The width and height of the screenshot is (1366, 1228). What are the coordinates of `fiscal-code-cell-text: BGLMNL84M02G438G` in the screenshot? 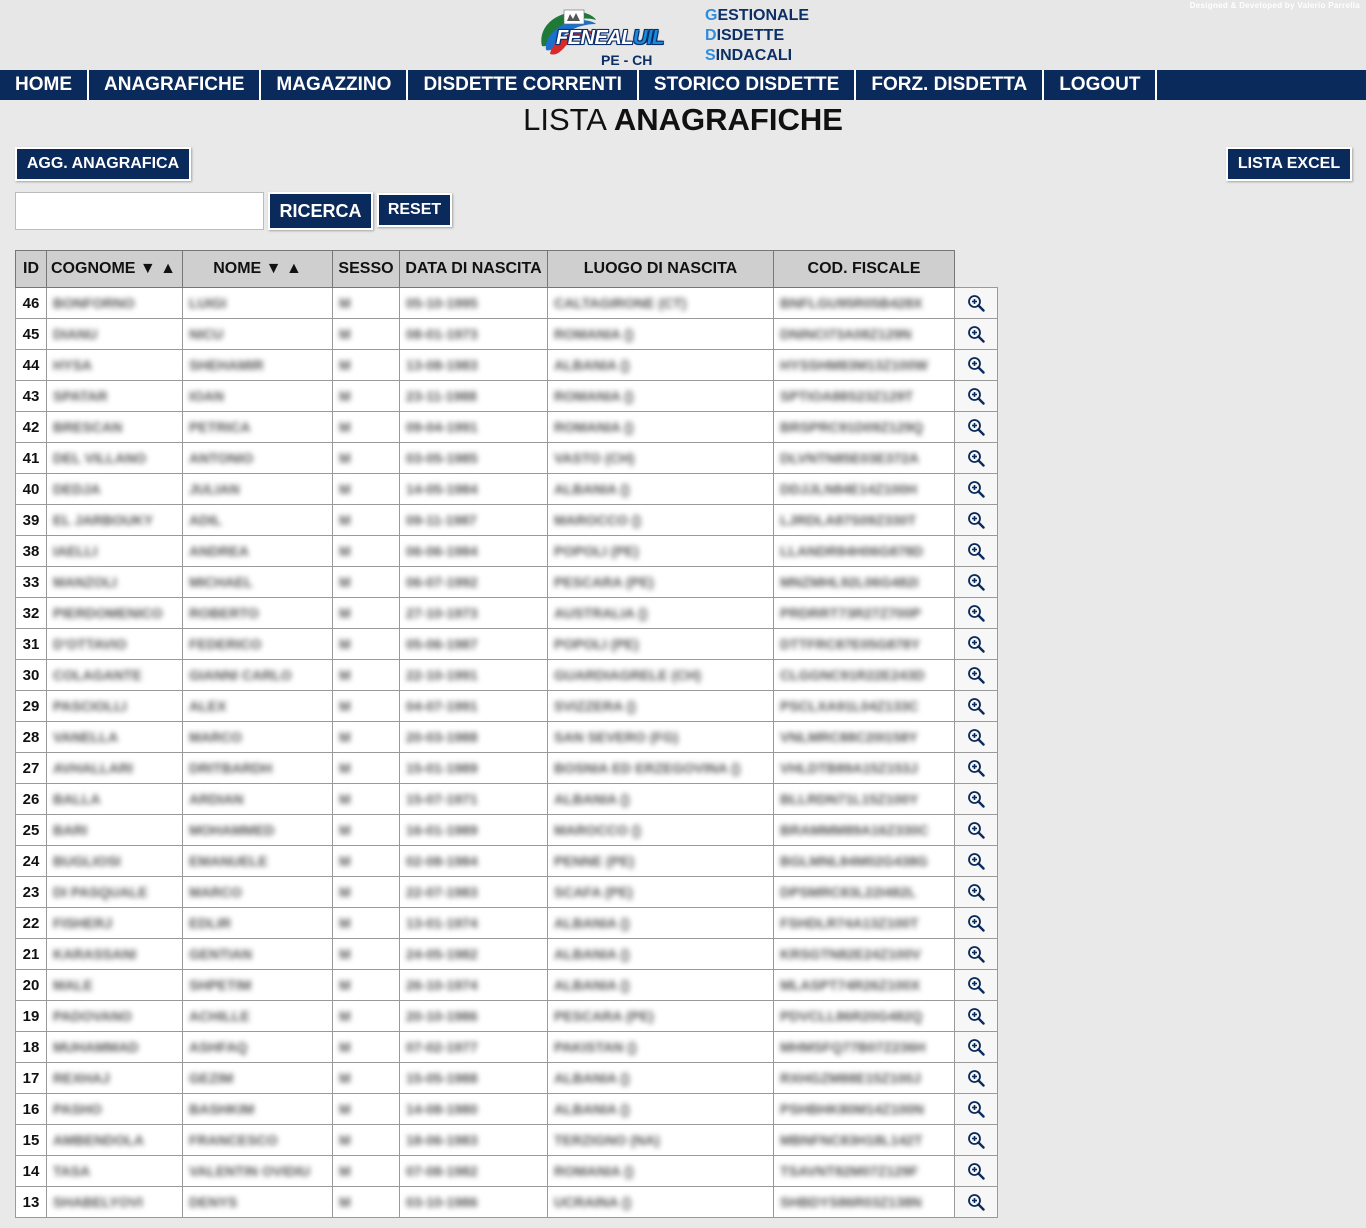 It's located at (854, 861).